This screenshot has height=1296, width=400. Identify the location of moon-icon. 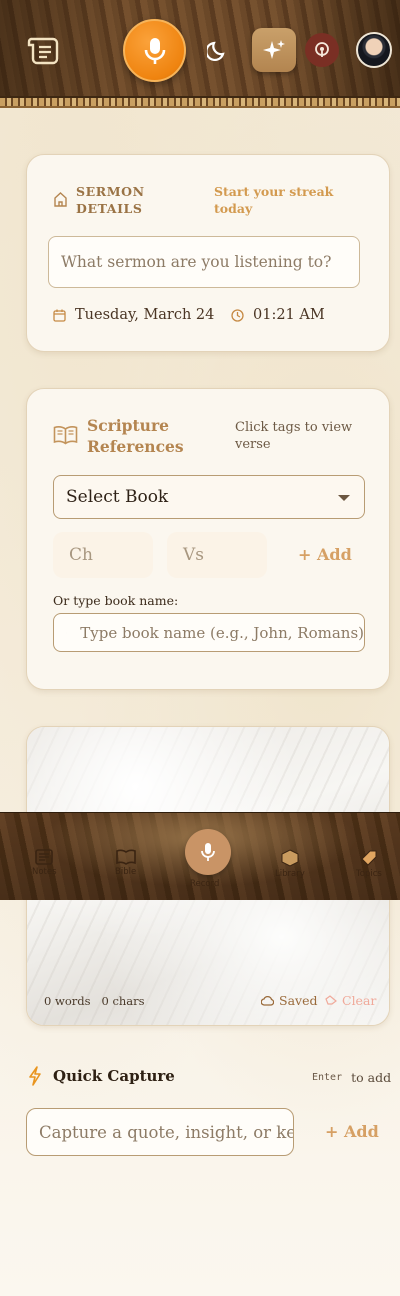
(218, 50).